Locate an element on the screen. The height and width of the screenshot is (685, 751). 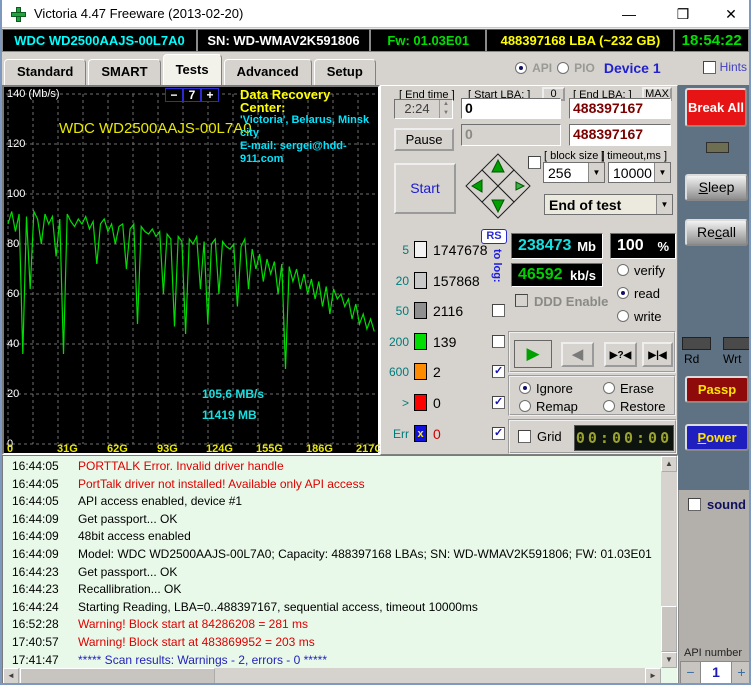
maximize-button: ❒ is located at coordinates (683, 14).